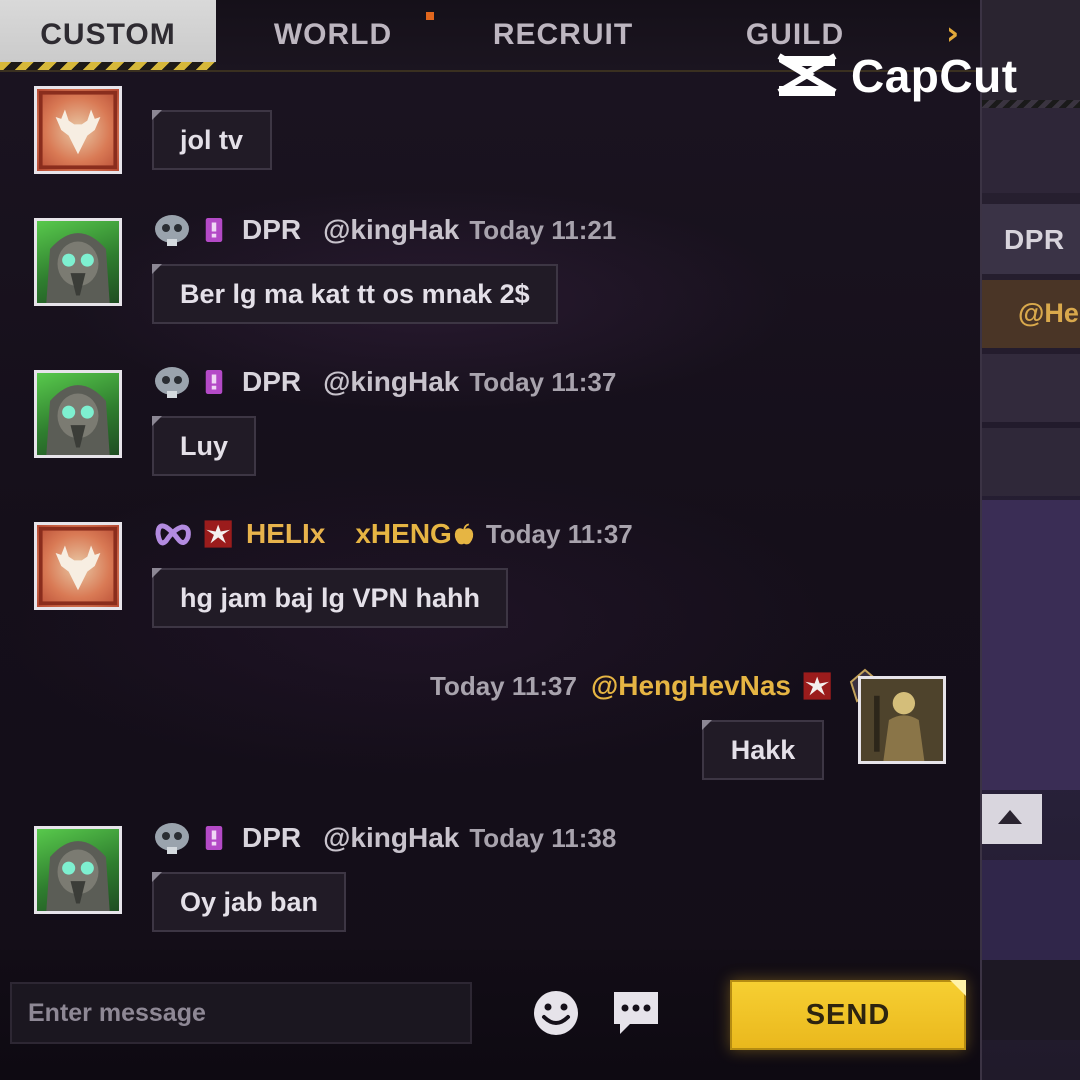  I want to click on timestamp: Today 11:38, so click(543, 837).